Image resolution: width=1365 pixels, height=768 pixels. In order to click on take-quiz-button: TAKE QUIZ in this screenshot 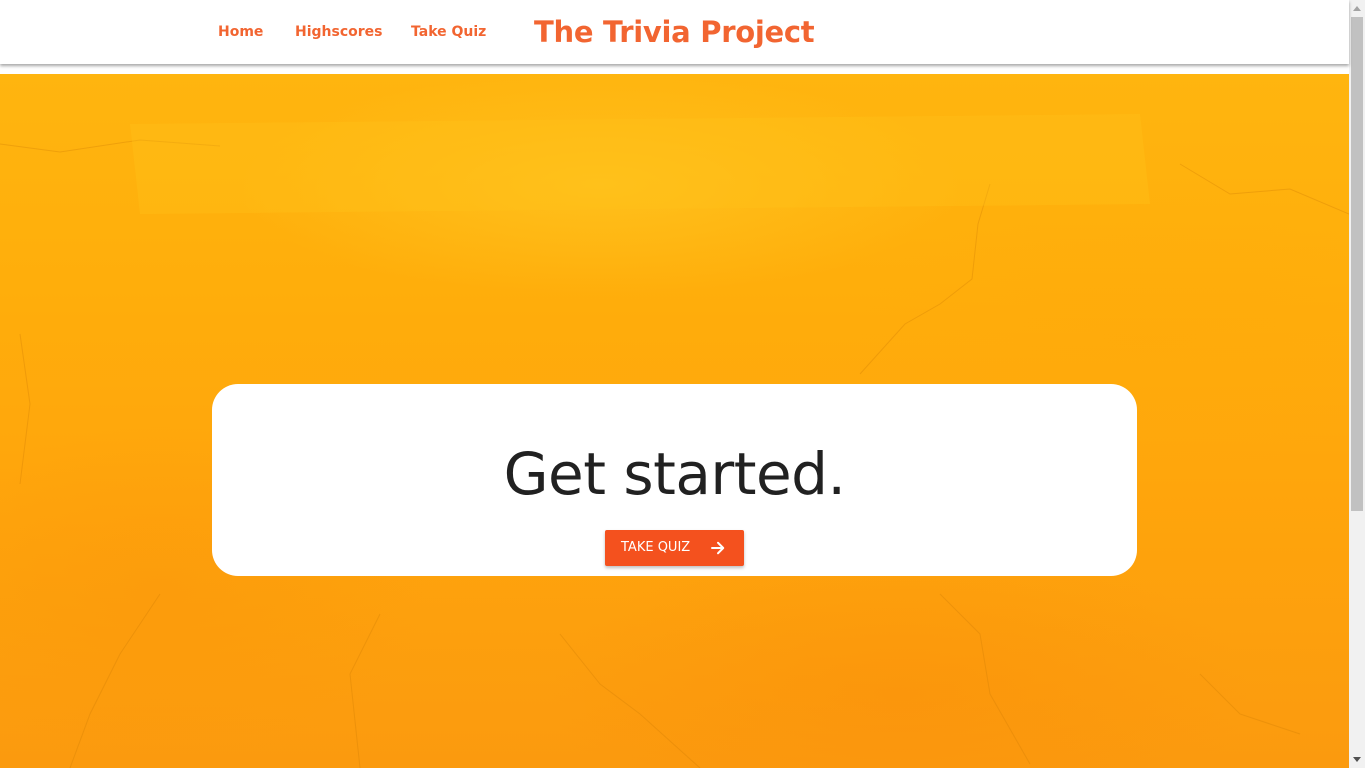, I will do `click(674, 548)`.